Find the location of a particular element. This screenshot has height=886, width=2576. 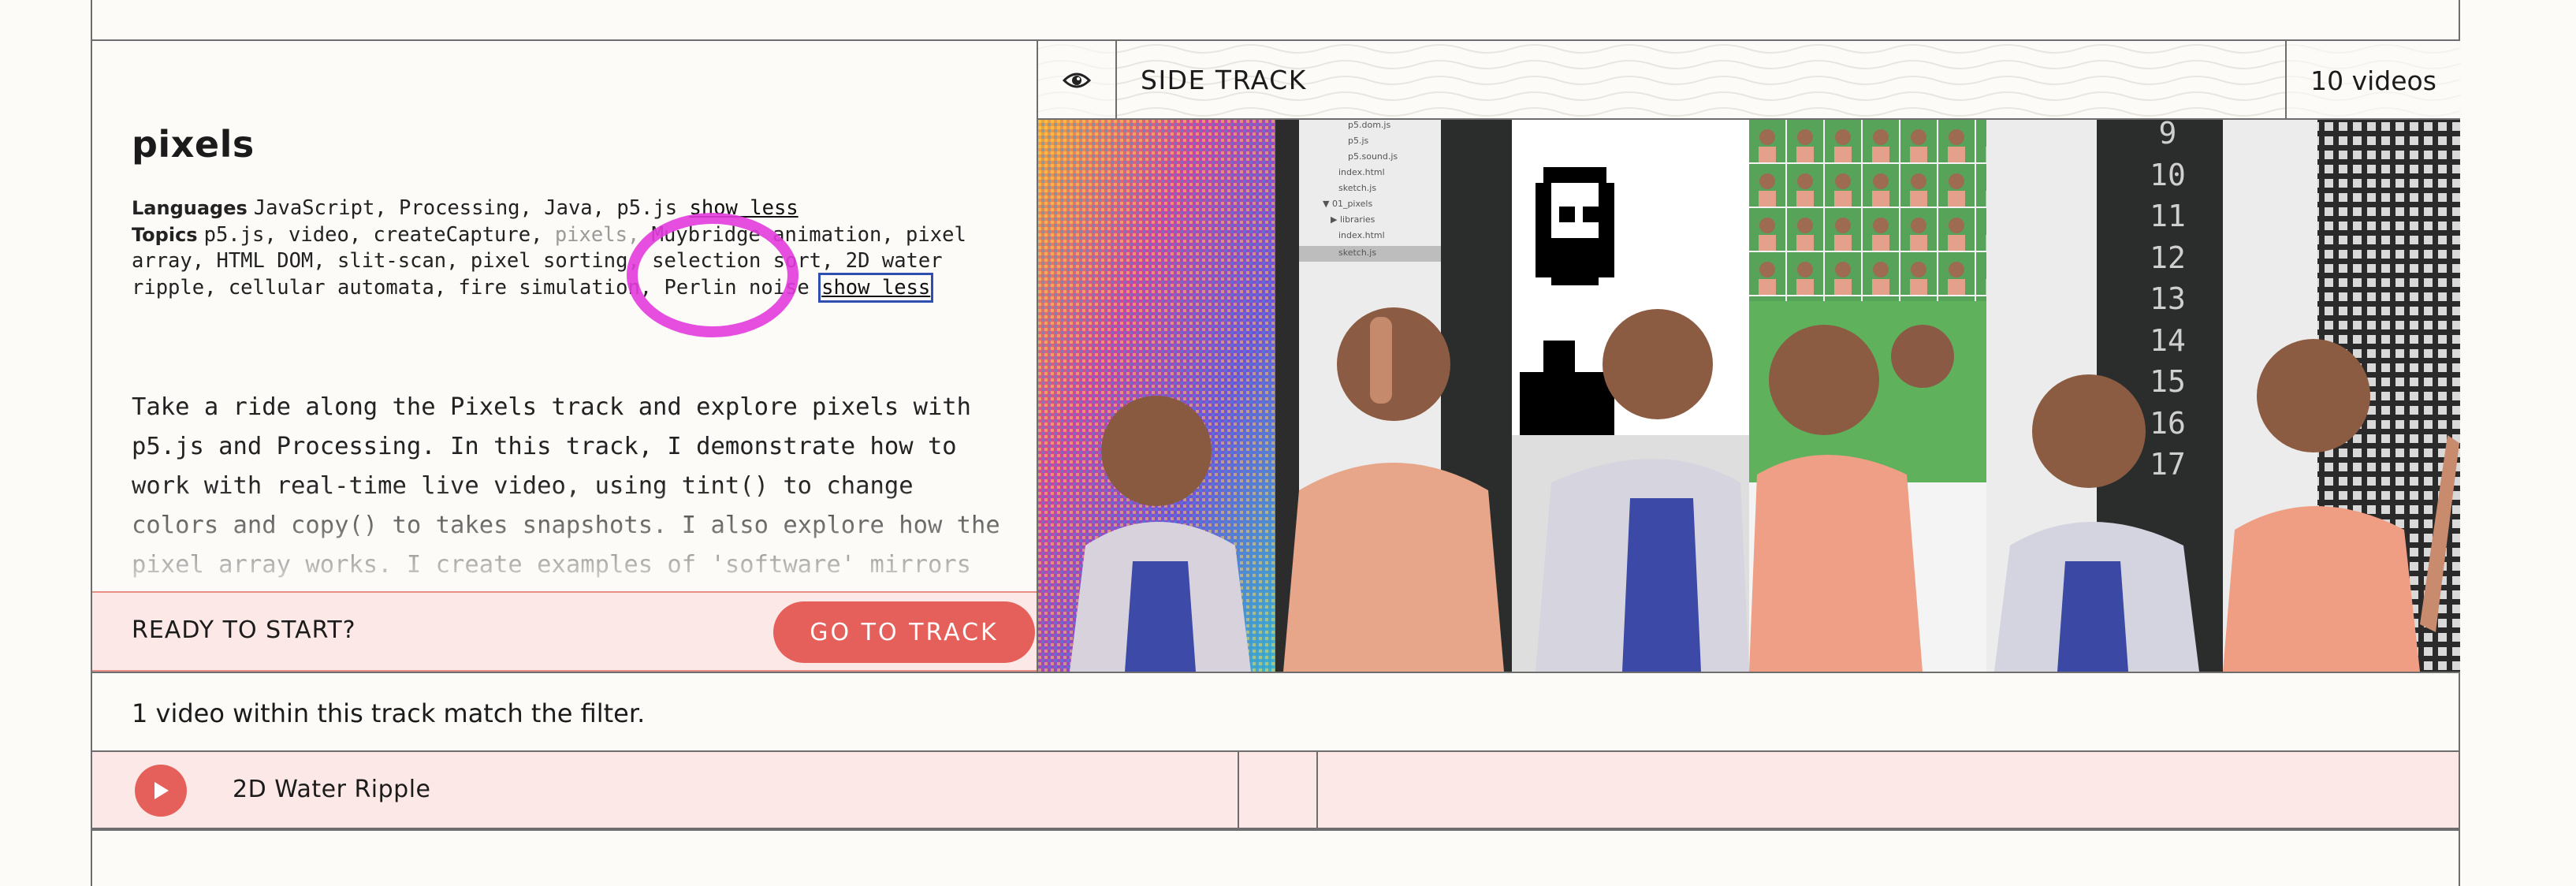

topics-before: p5.js, video, createCapture, is located at coordinates (373, 234).